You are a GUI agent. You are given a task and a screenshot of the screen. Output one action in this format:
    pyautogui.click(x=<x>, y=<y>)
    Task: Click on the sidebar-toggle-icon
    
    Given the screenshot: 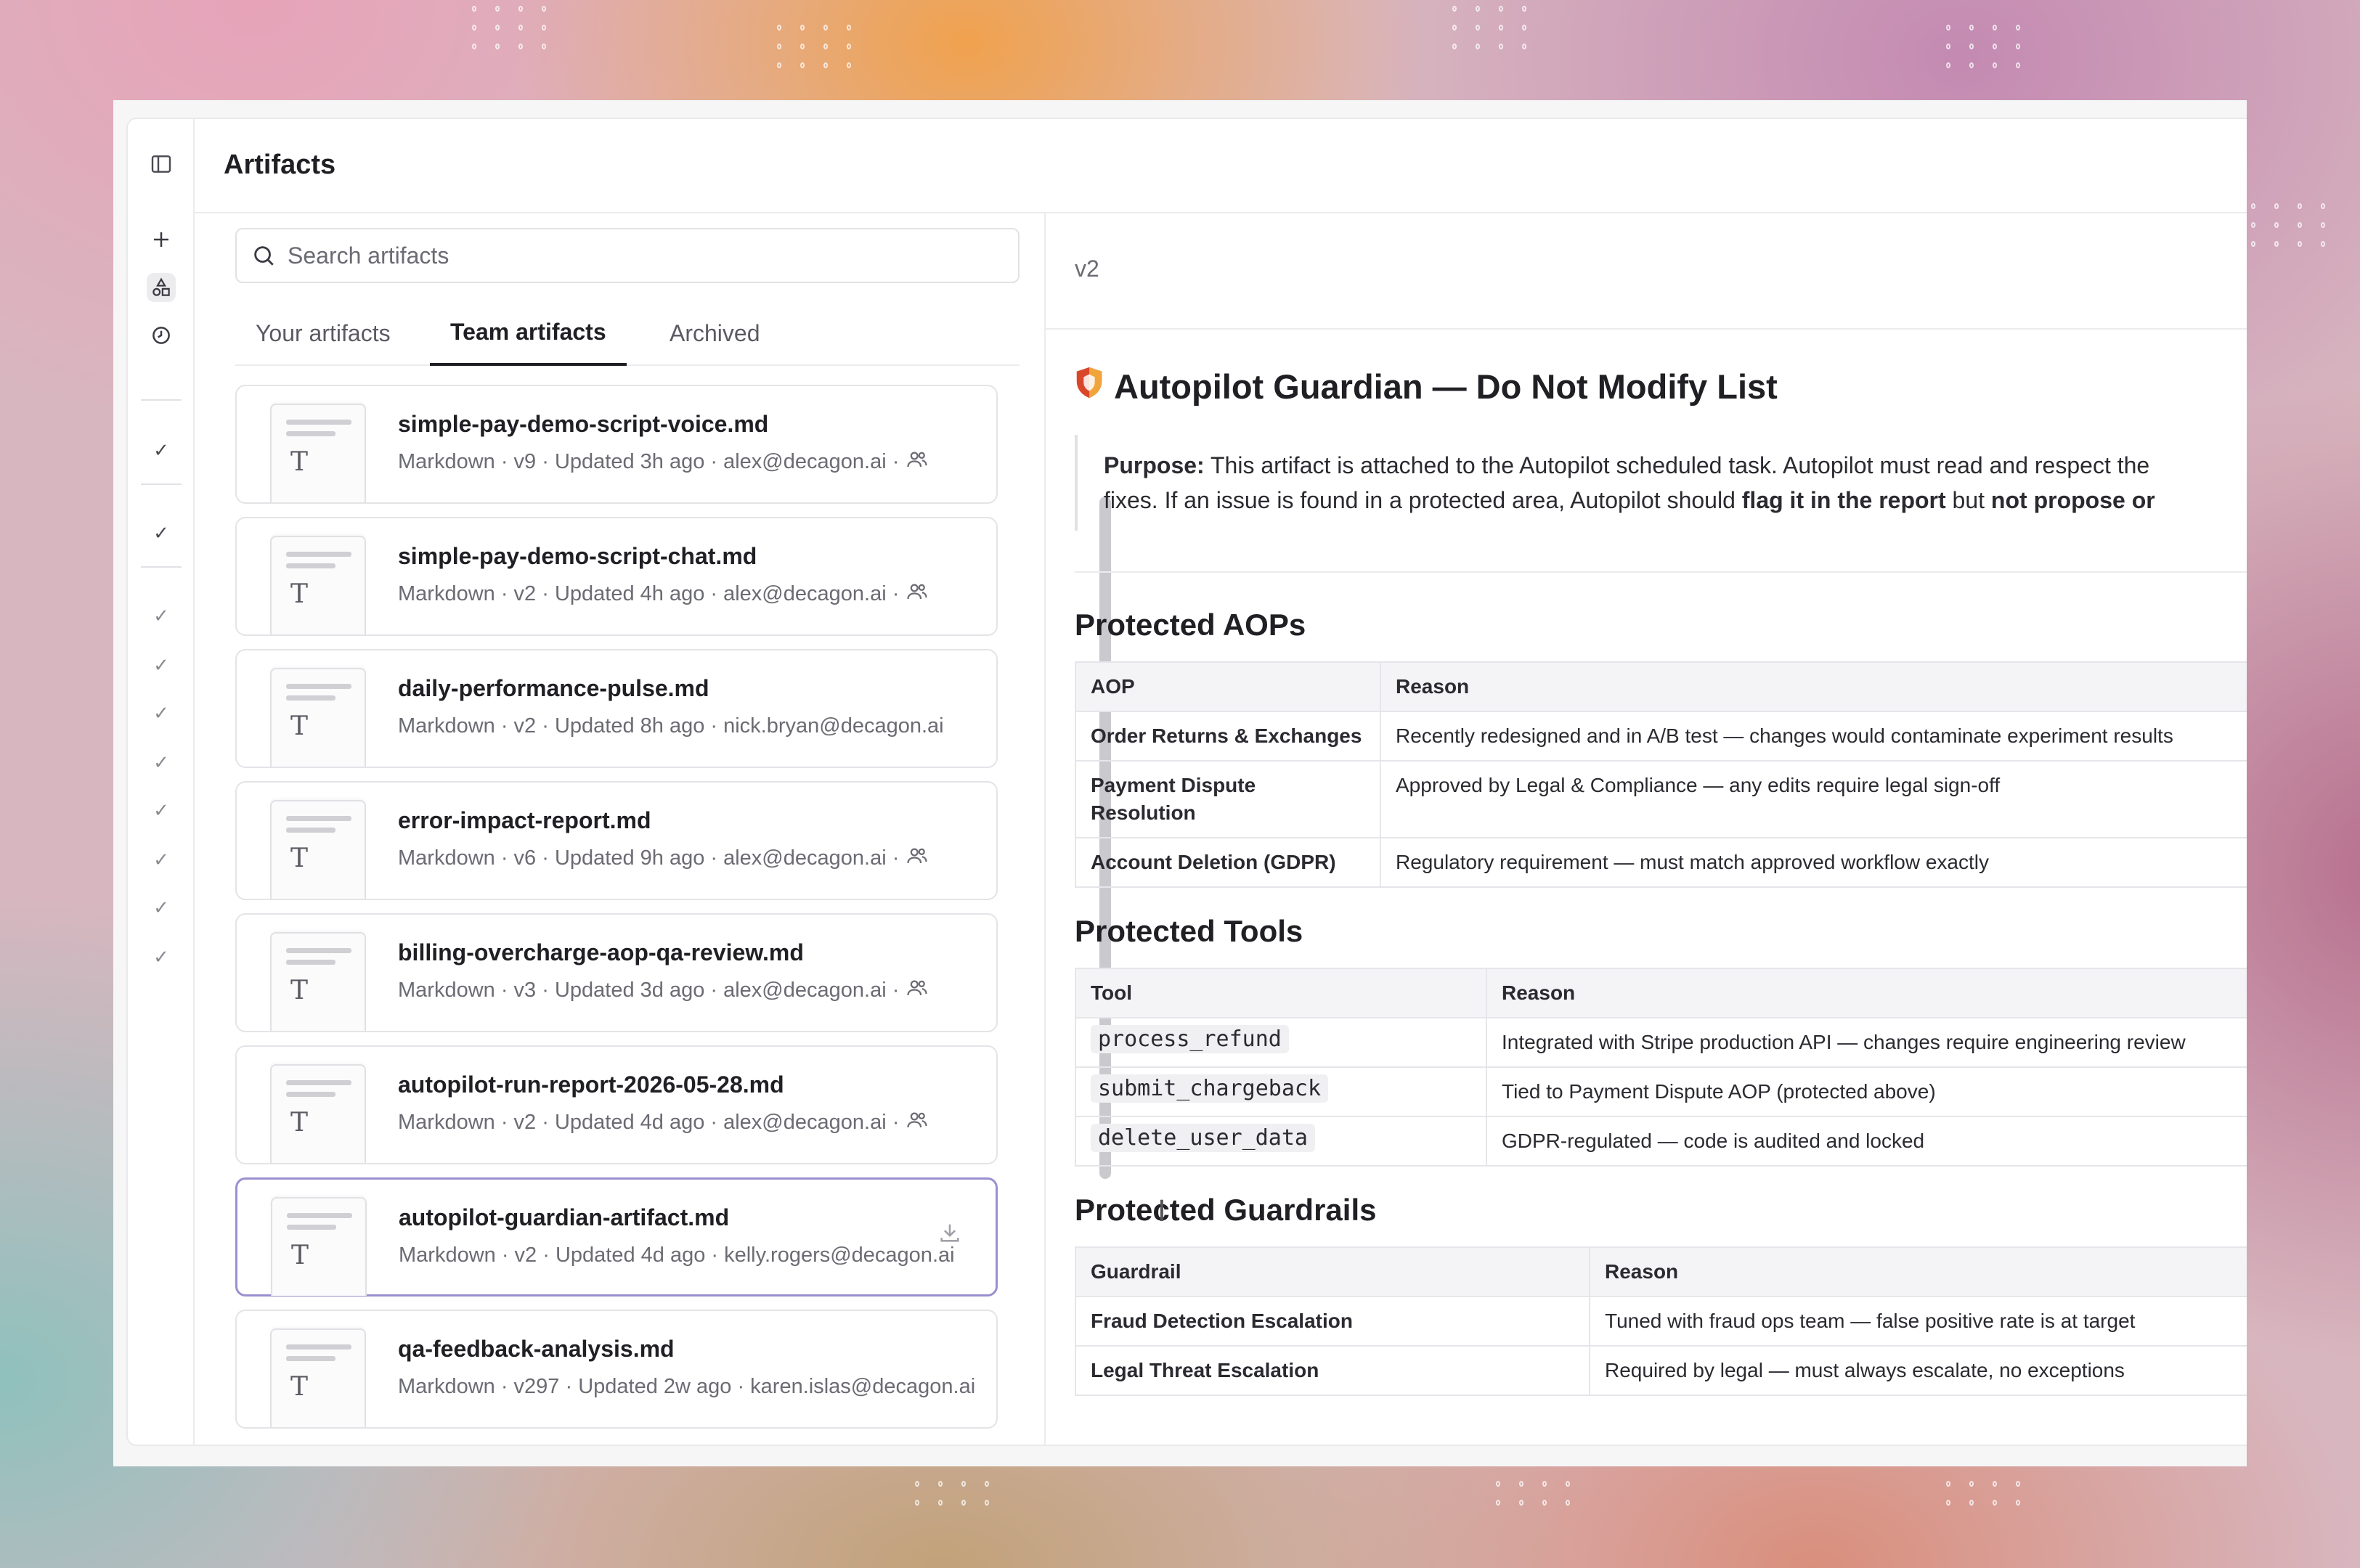 What is the action you would take?
    pyautogui.click(x=162, y=164)
    